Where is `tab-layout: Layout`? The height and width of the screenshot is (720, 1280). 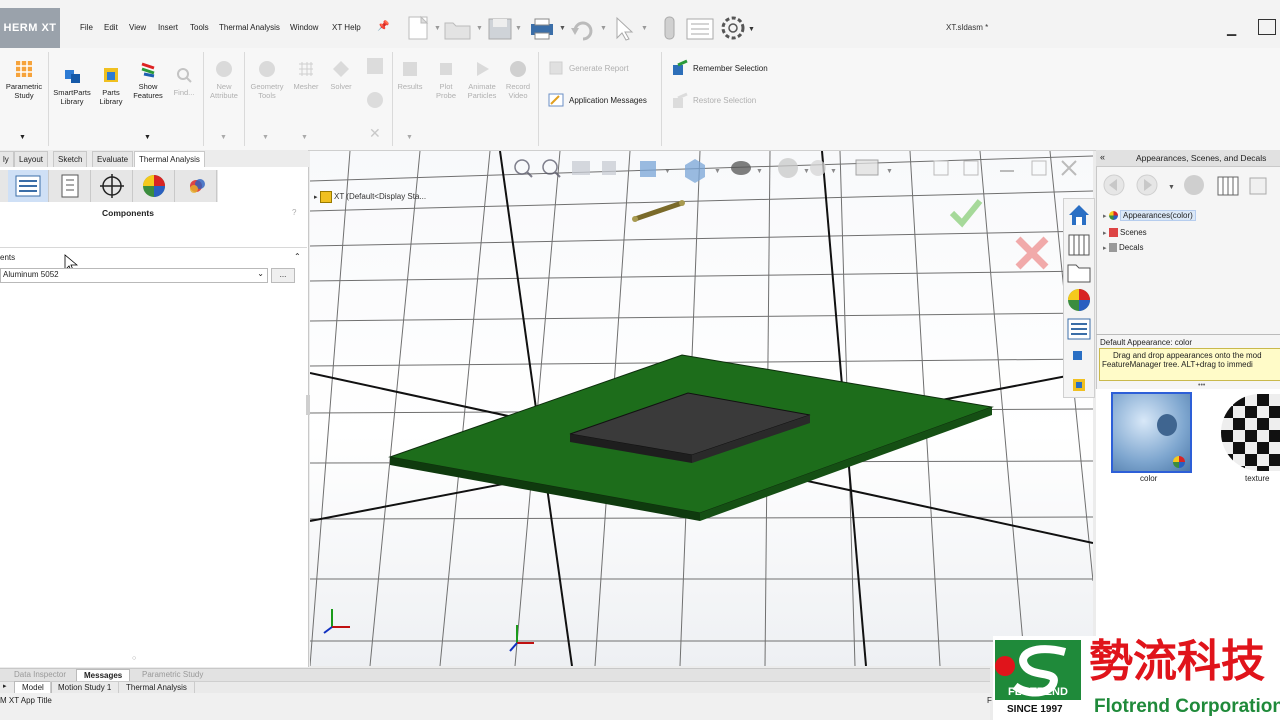 tab-layout: Layout is located at coordinates (31, 159).